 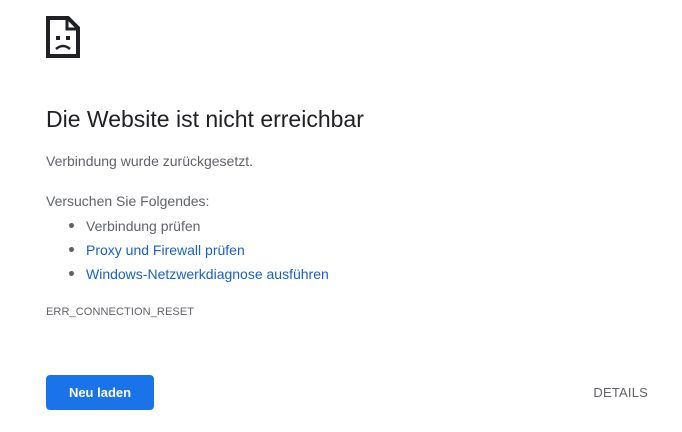 I want to click on details-button: DETAILS, so click(x=620, y=392).